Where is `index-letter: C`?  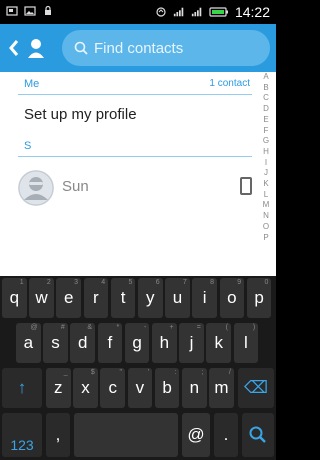
index-letter: C is located at coordinates (266, 98).